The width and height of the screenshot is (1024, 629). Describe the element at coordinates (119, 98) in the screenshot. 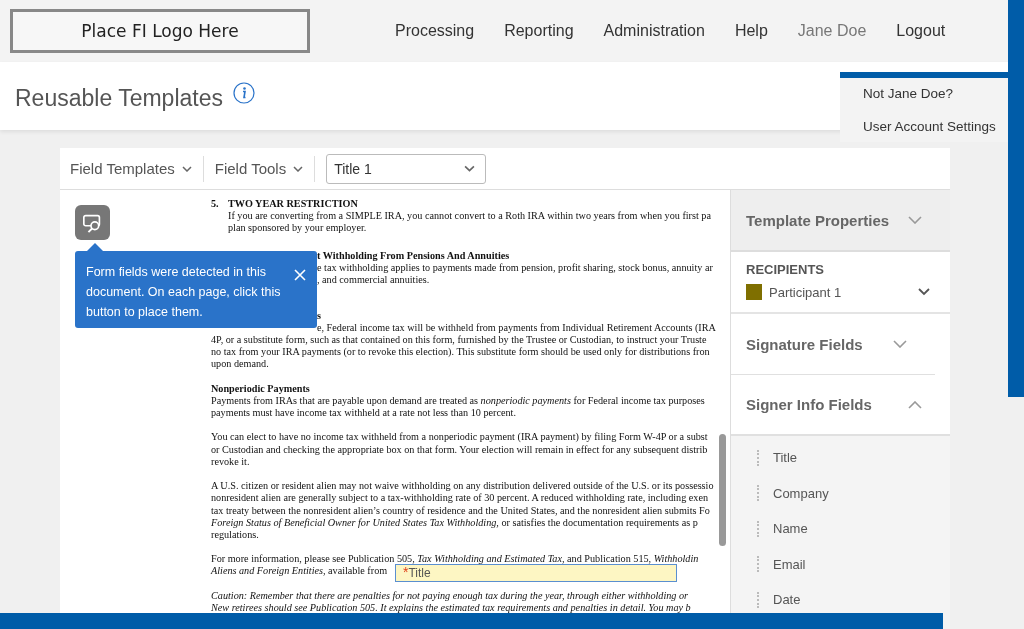

I see `page-title: Reusable Templates` at that location.